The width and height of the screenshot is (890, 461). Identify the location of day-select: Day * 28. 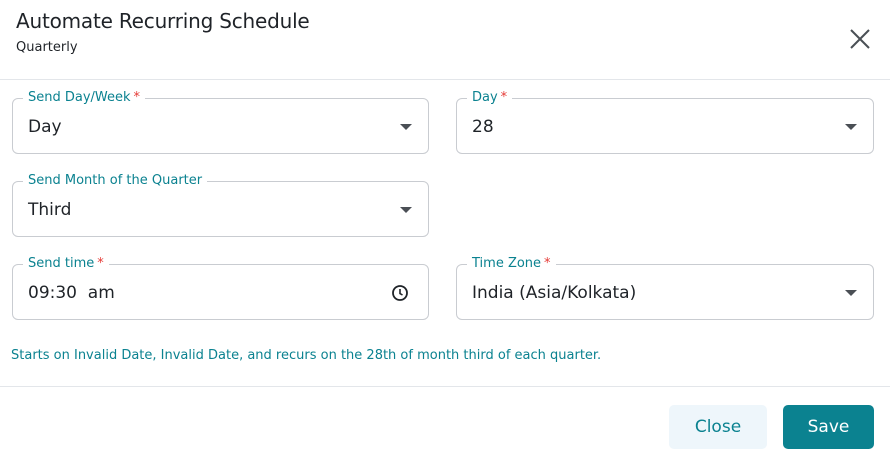
(665, 122).